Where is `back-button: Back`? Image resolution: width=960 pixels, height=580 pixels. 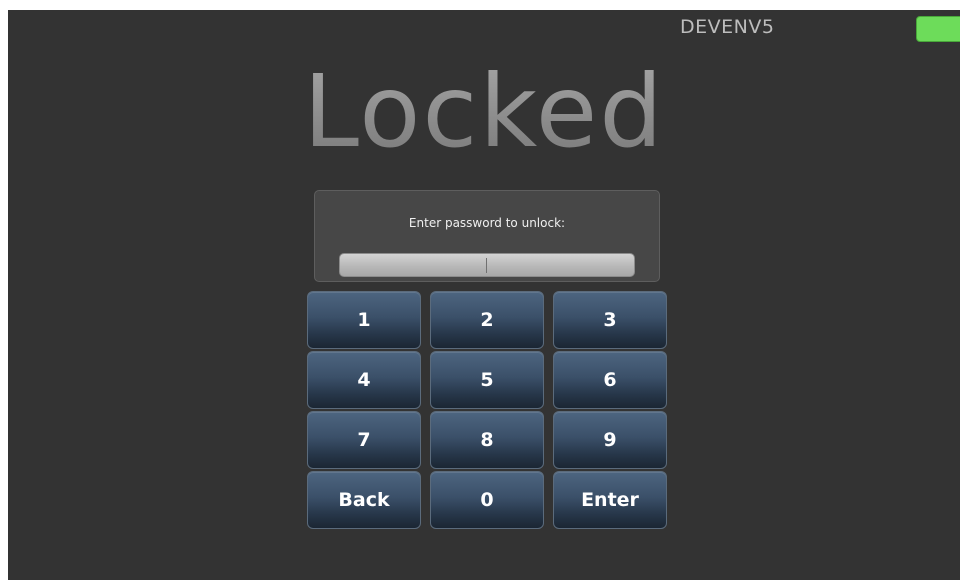 back-button: Back is located at coordinates (364, 500).